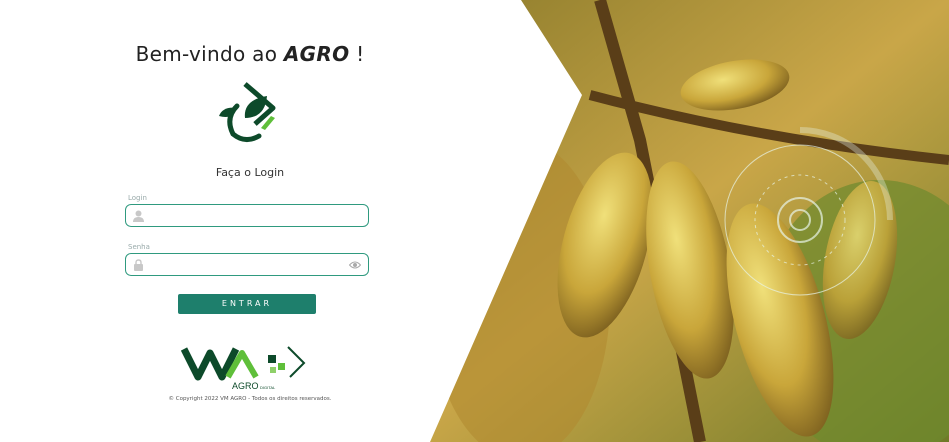  I want to click on logo-digital-text: DIGITAL, so click(268, 387).